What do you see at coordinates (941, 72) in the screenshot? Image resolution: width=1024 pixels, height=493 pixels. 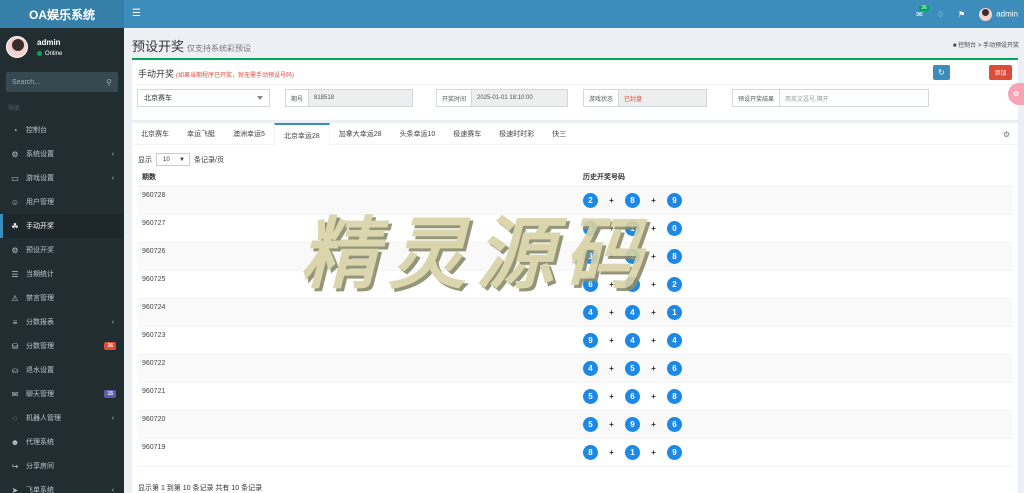 I see `refresh-button: ↻` at bounding box center [941, 72].